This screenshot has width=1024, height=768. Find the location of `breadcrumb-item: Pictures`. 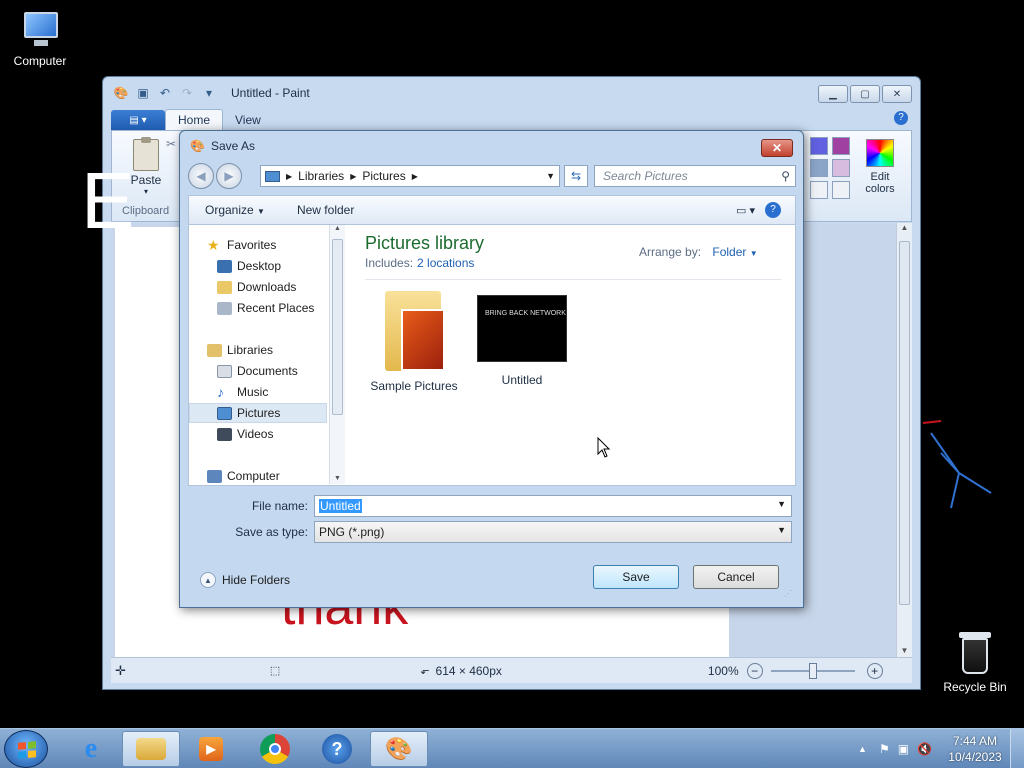

breadcrumb-item: Pictures is located at coordinates (383, 176).